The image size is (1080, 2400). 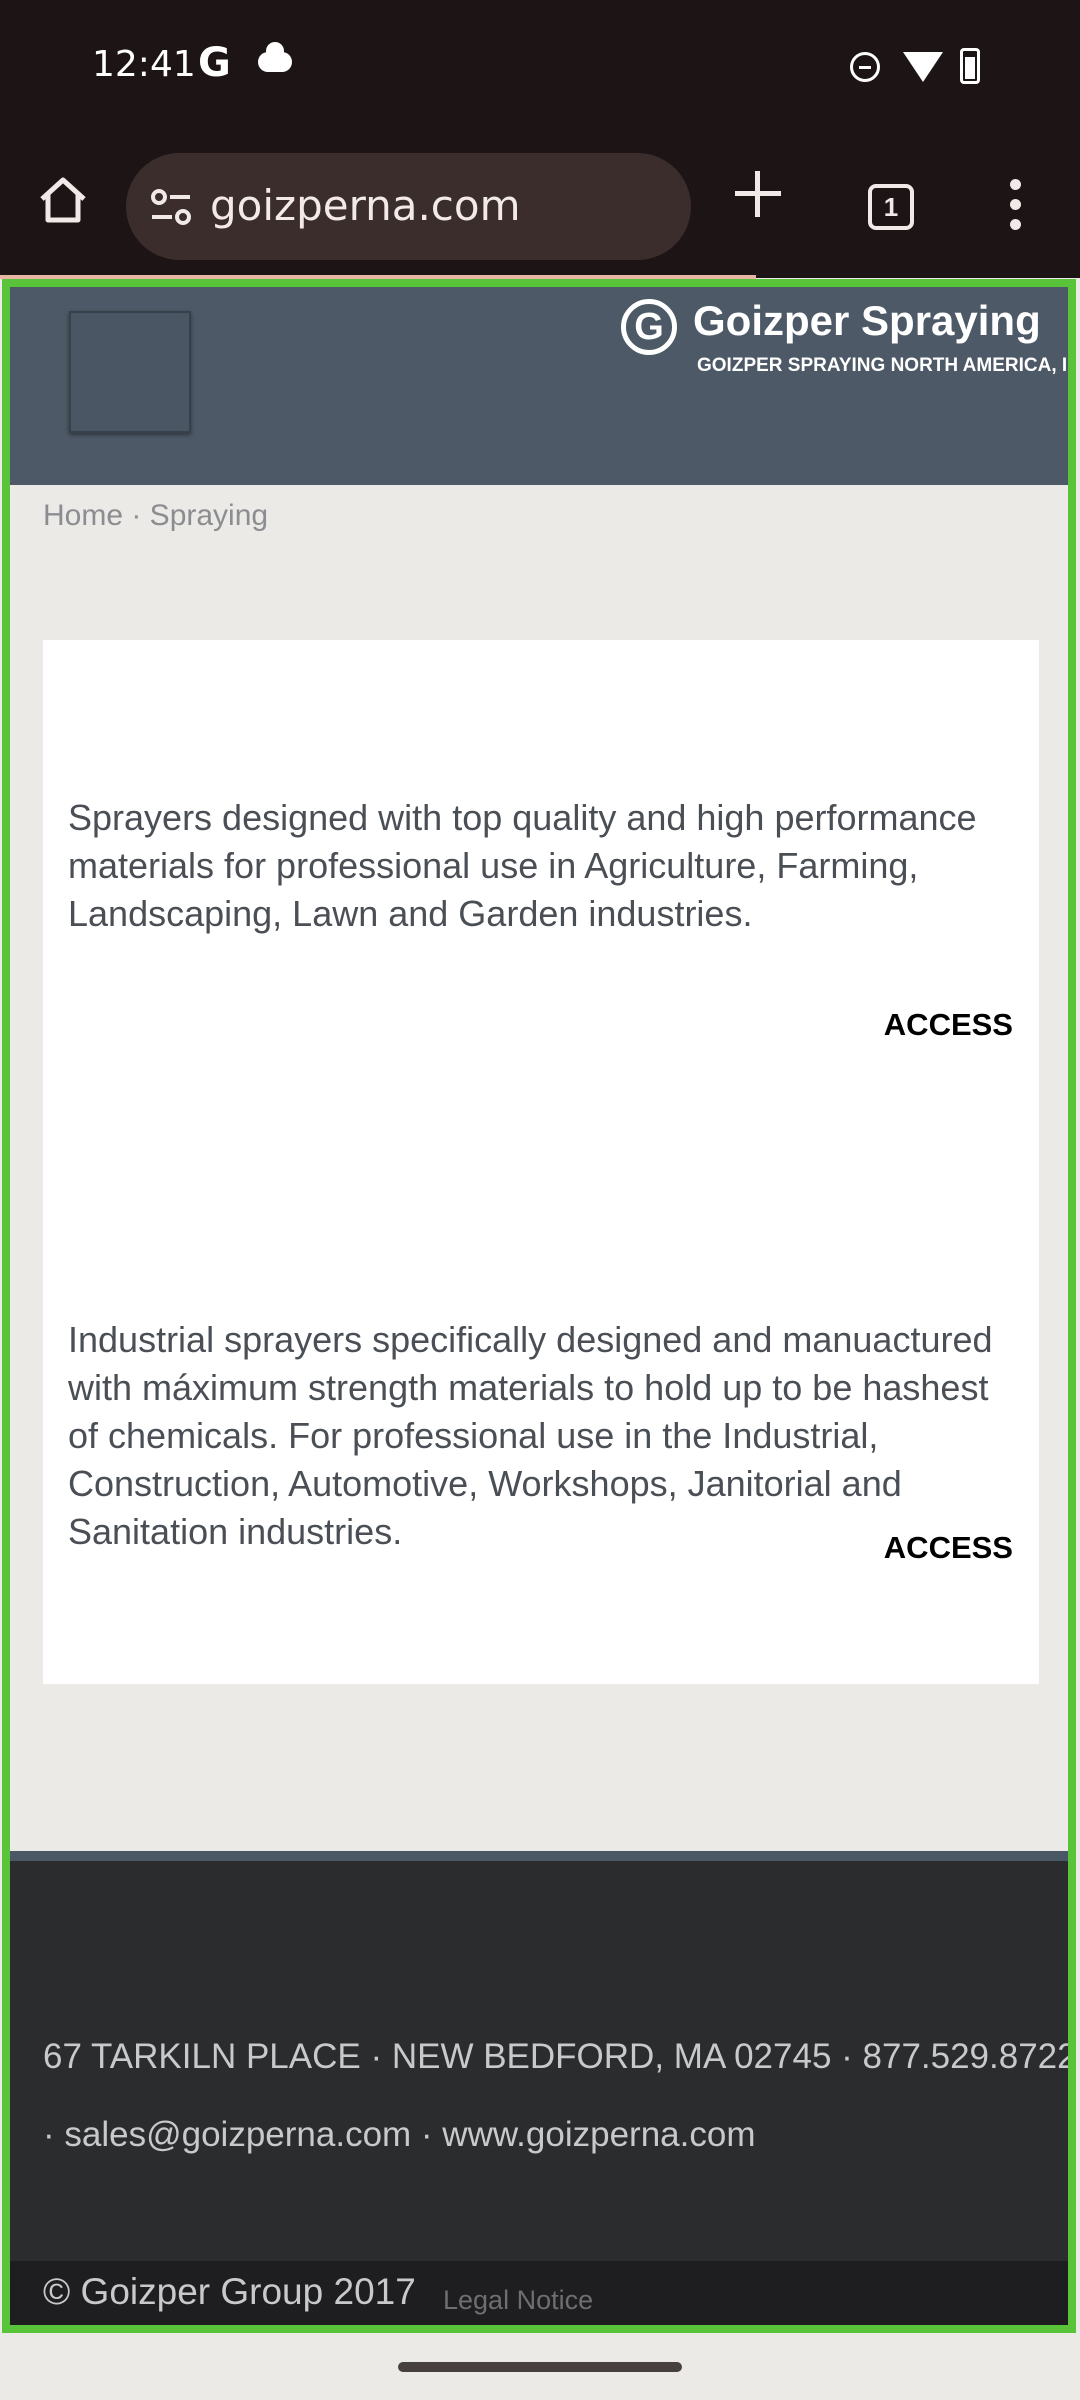 What do you see at coordinates (540, 2367) in the screenshot?
I see `gesture-navigation-bar` at bounding box center [540, 2367].